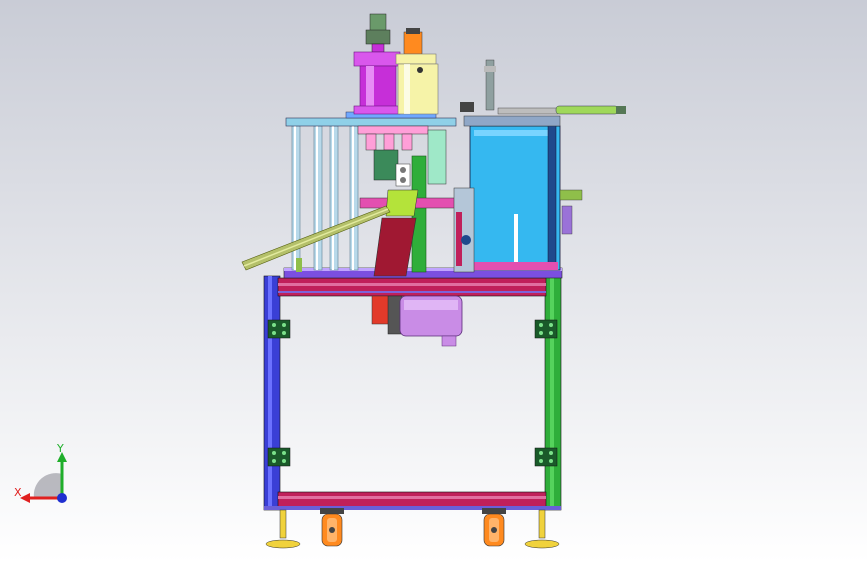  I want to click on view-orientation-triad: Y X, so click(40, 472).